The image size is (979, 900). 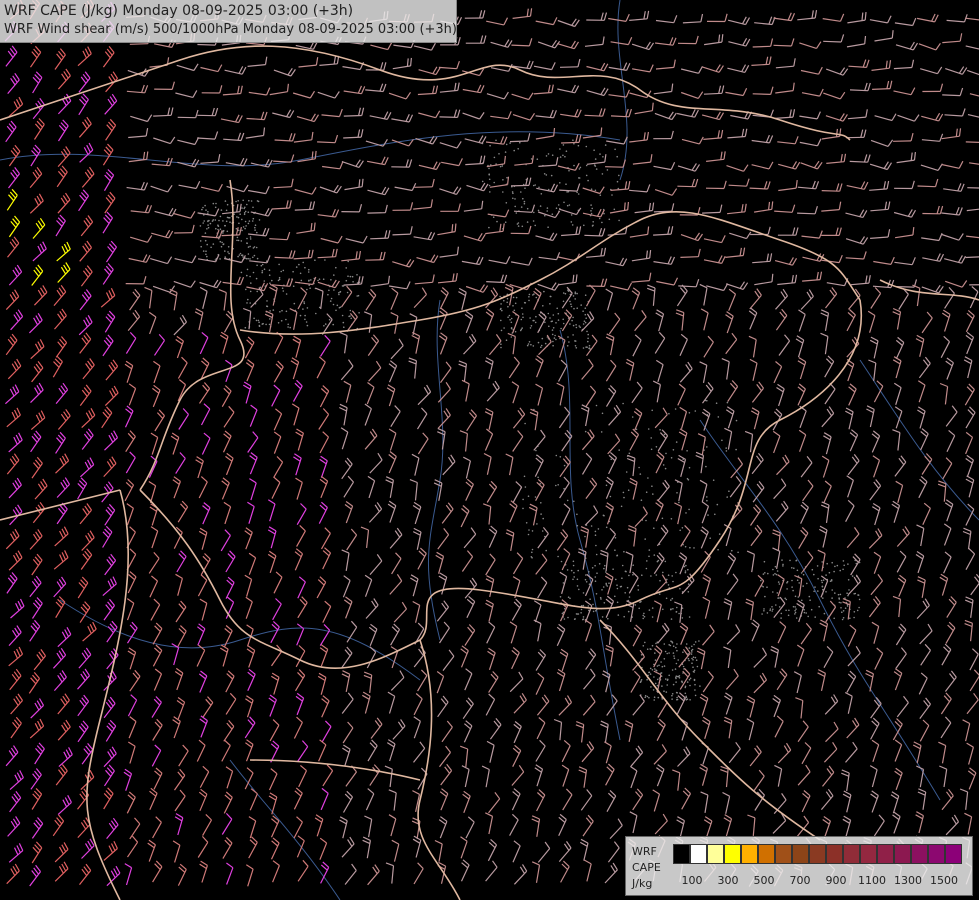 I want to click on legend-swatch, so click(x=919, y=854).